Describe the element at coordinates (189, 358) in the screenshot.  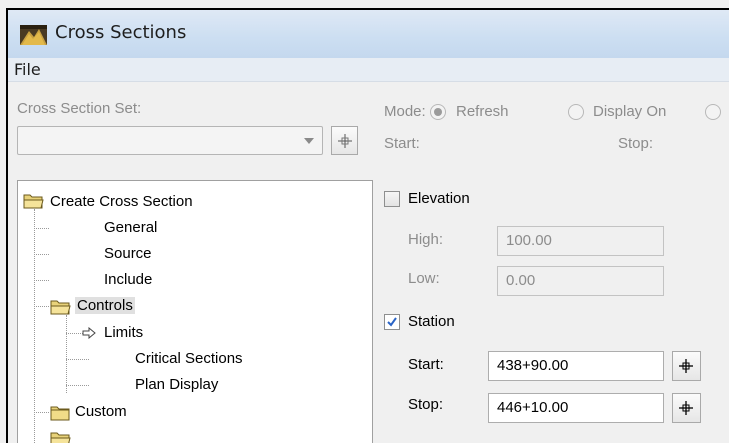
I see `tree-item-critical-sections: Critical Sections` at that location.